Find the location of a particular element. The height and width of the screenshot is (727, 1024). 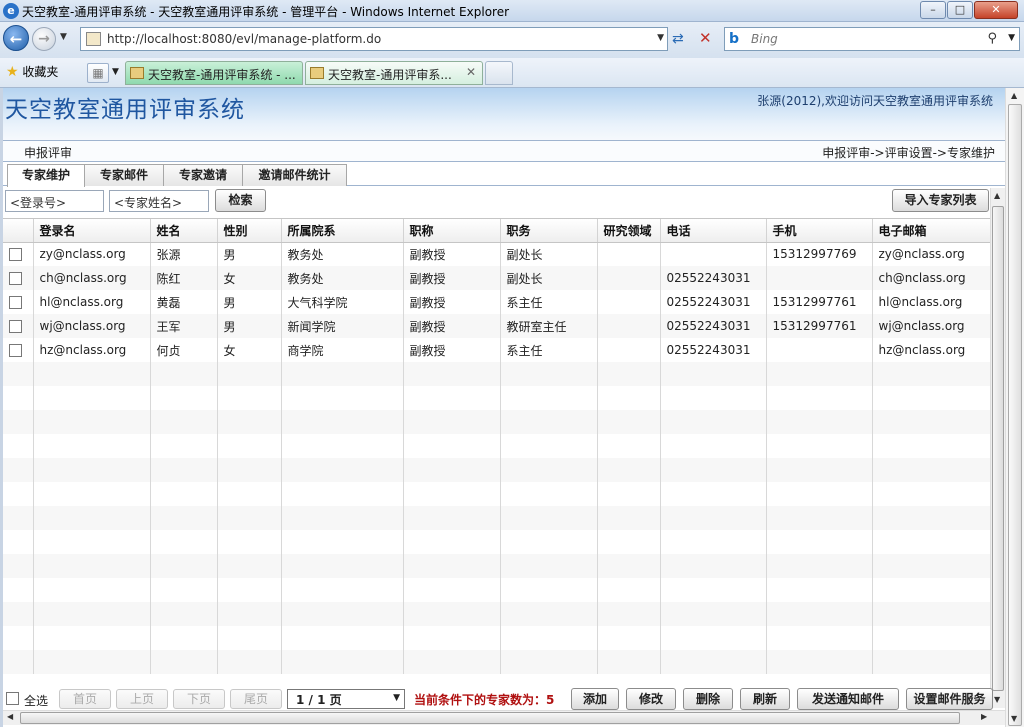

scroll-right-icon: ▶ is located at coordinates (984, 716).